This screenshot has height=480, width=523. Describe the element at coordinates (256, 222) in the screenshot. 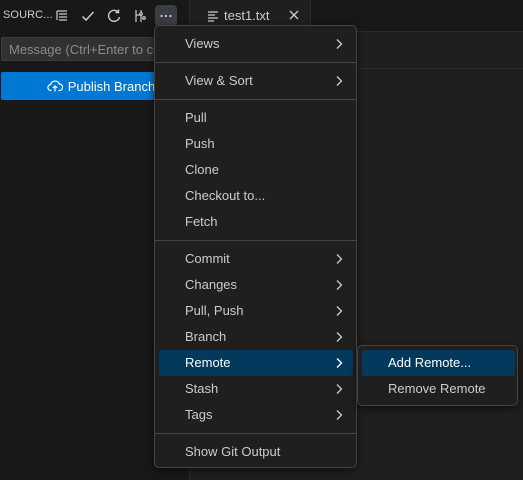

I see `menu-item-fetch: Fetch` at that location.